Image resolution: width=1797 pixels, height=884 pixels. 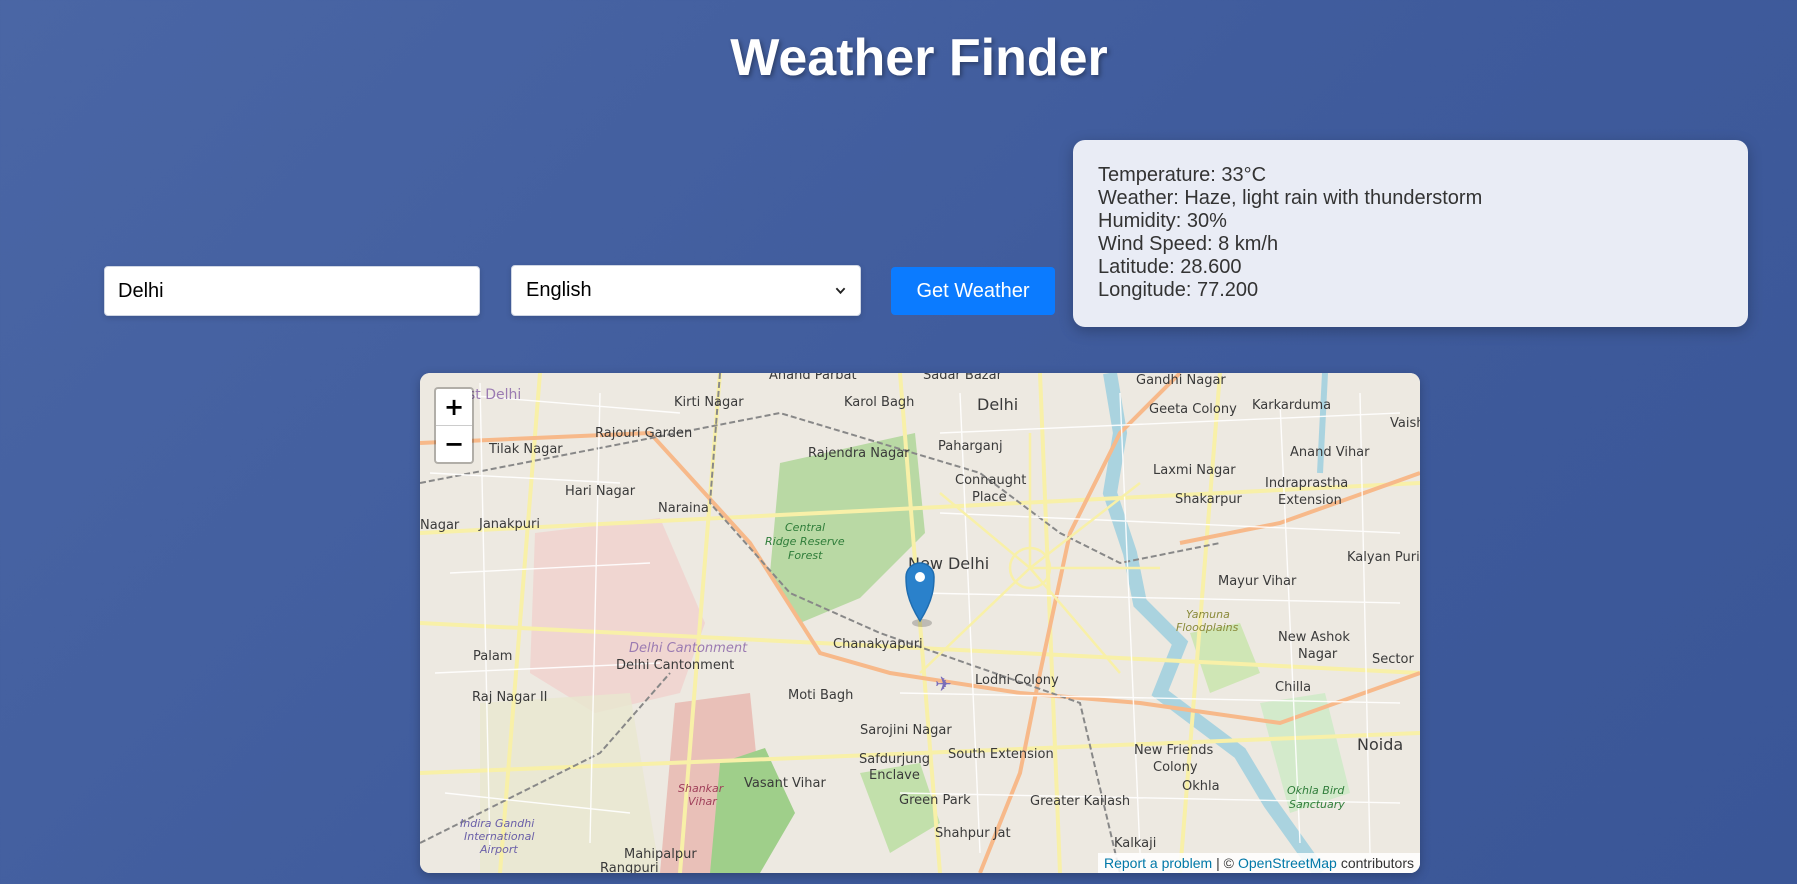 What do you see at coordinates (600, 491) in the screenshot?
I see `map-label-hari-nagar: Hari Nagar` at bounding box center [600, 491].